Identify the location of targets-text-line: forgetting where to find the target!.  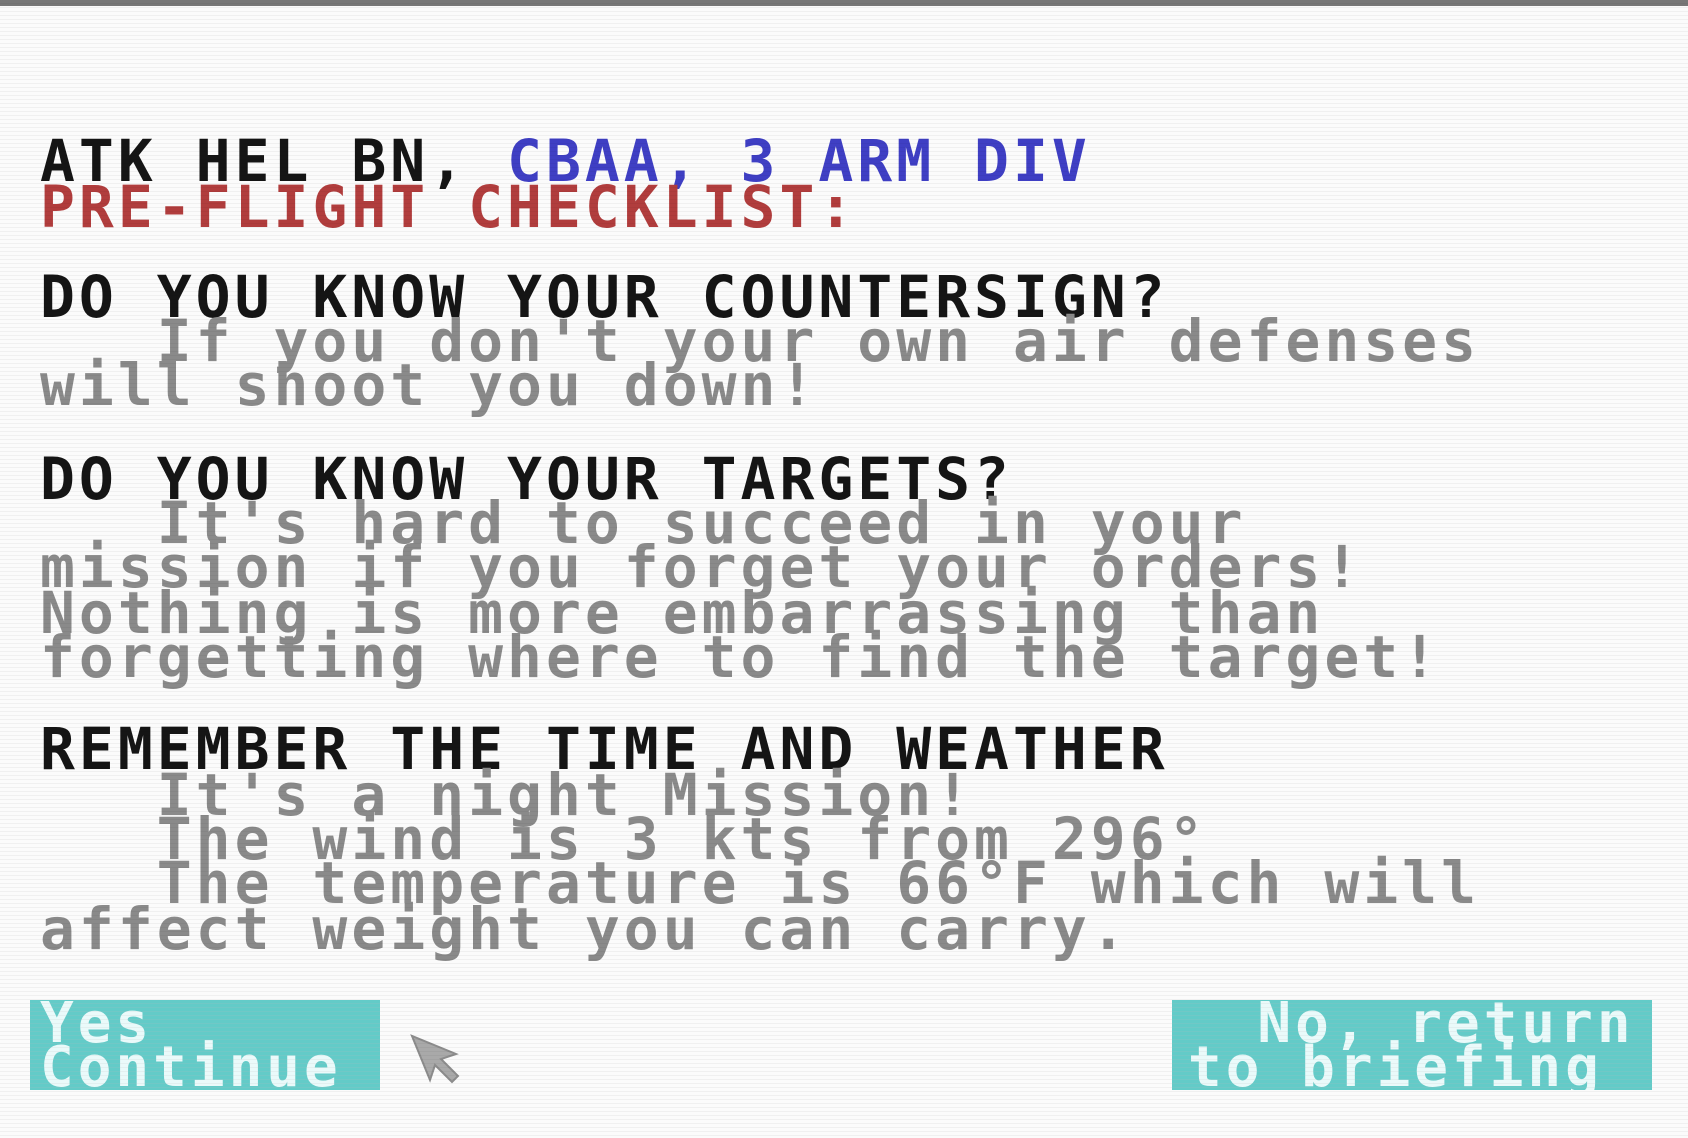
(741, 657).